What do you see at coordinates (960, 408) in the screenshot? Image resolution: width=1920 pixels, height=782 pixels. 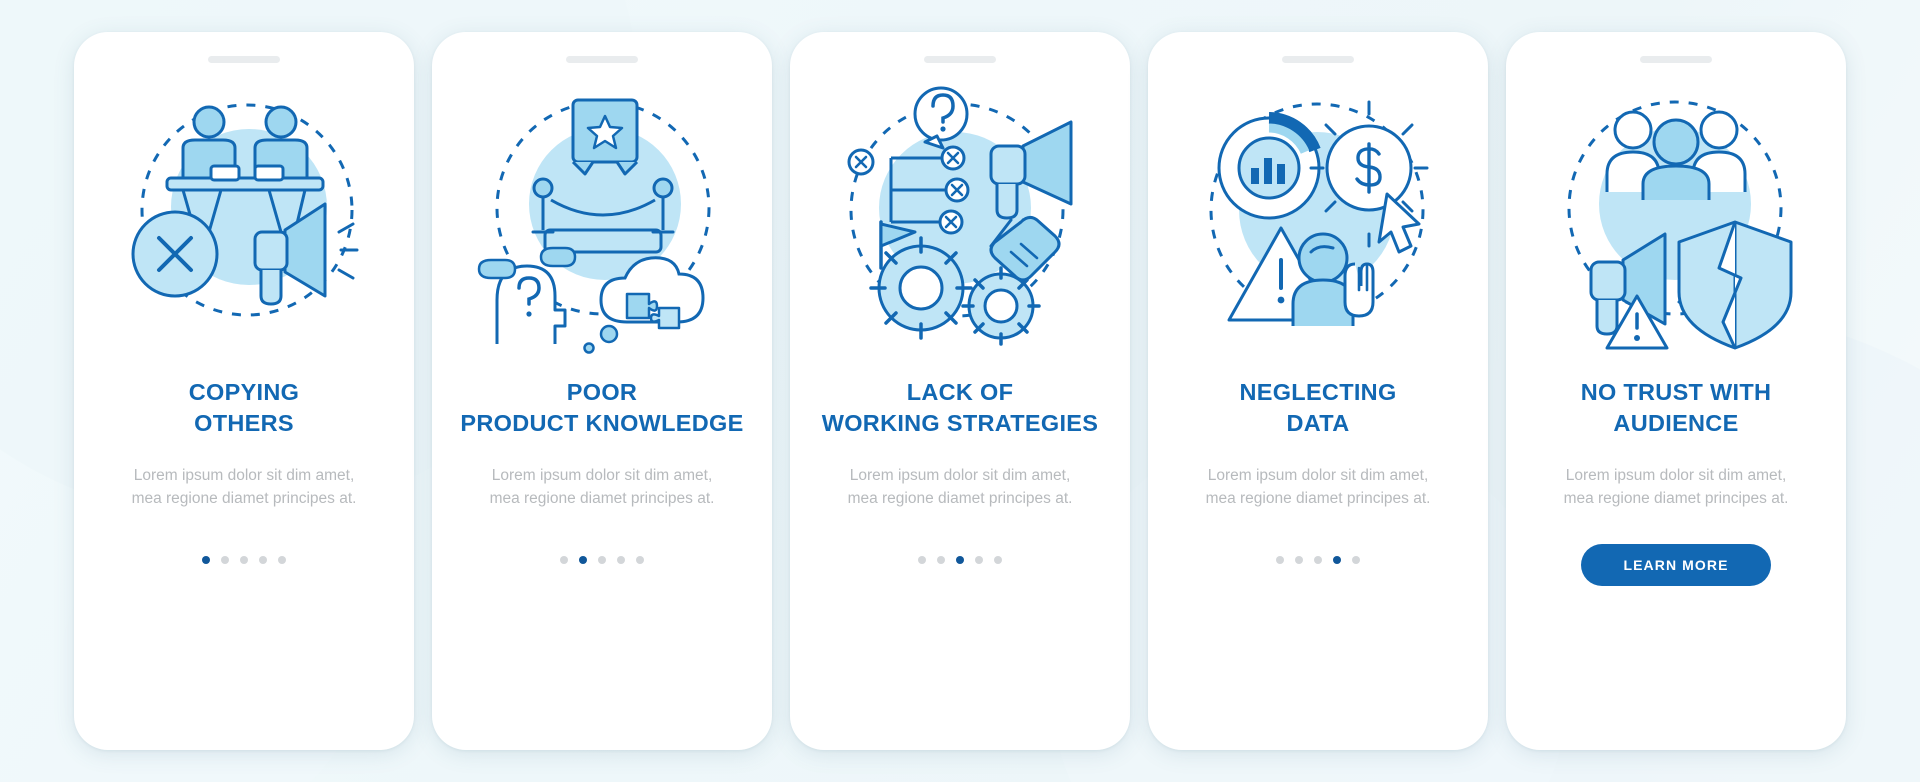 I see `screen-title: LACK OF WORKING STRATEGIES` at bounding box center [960, 408].